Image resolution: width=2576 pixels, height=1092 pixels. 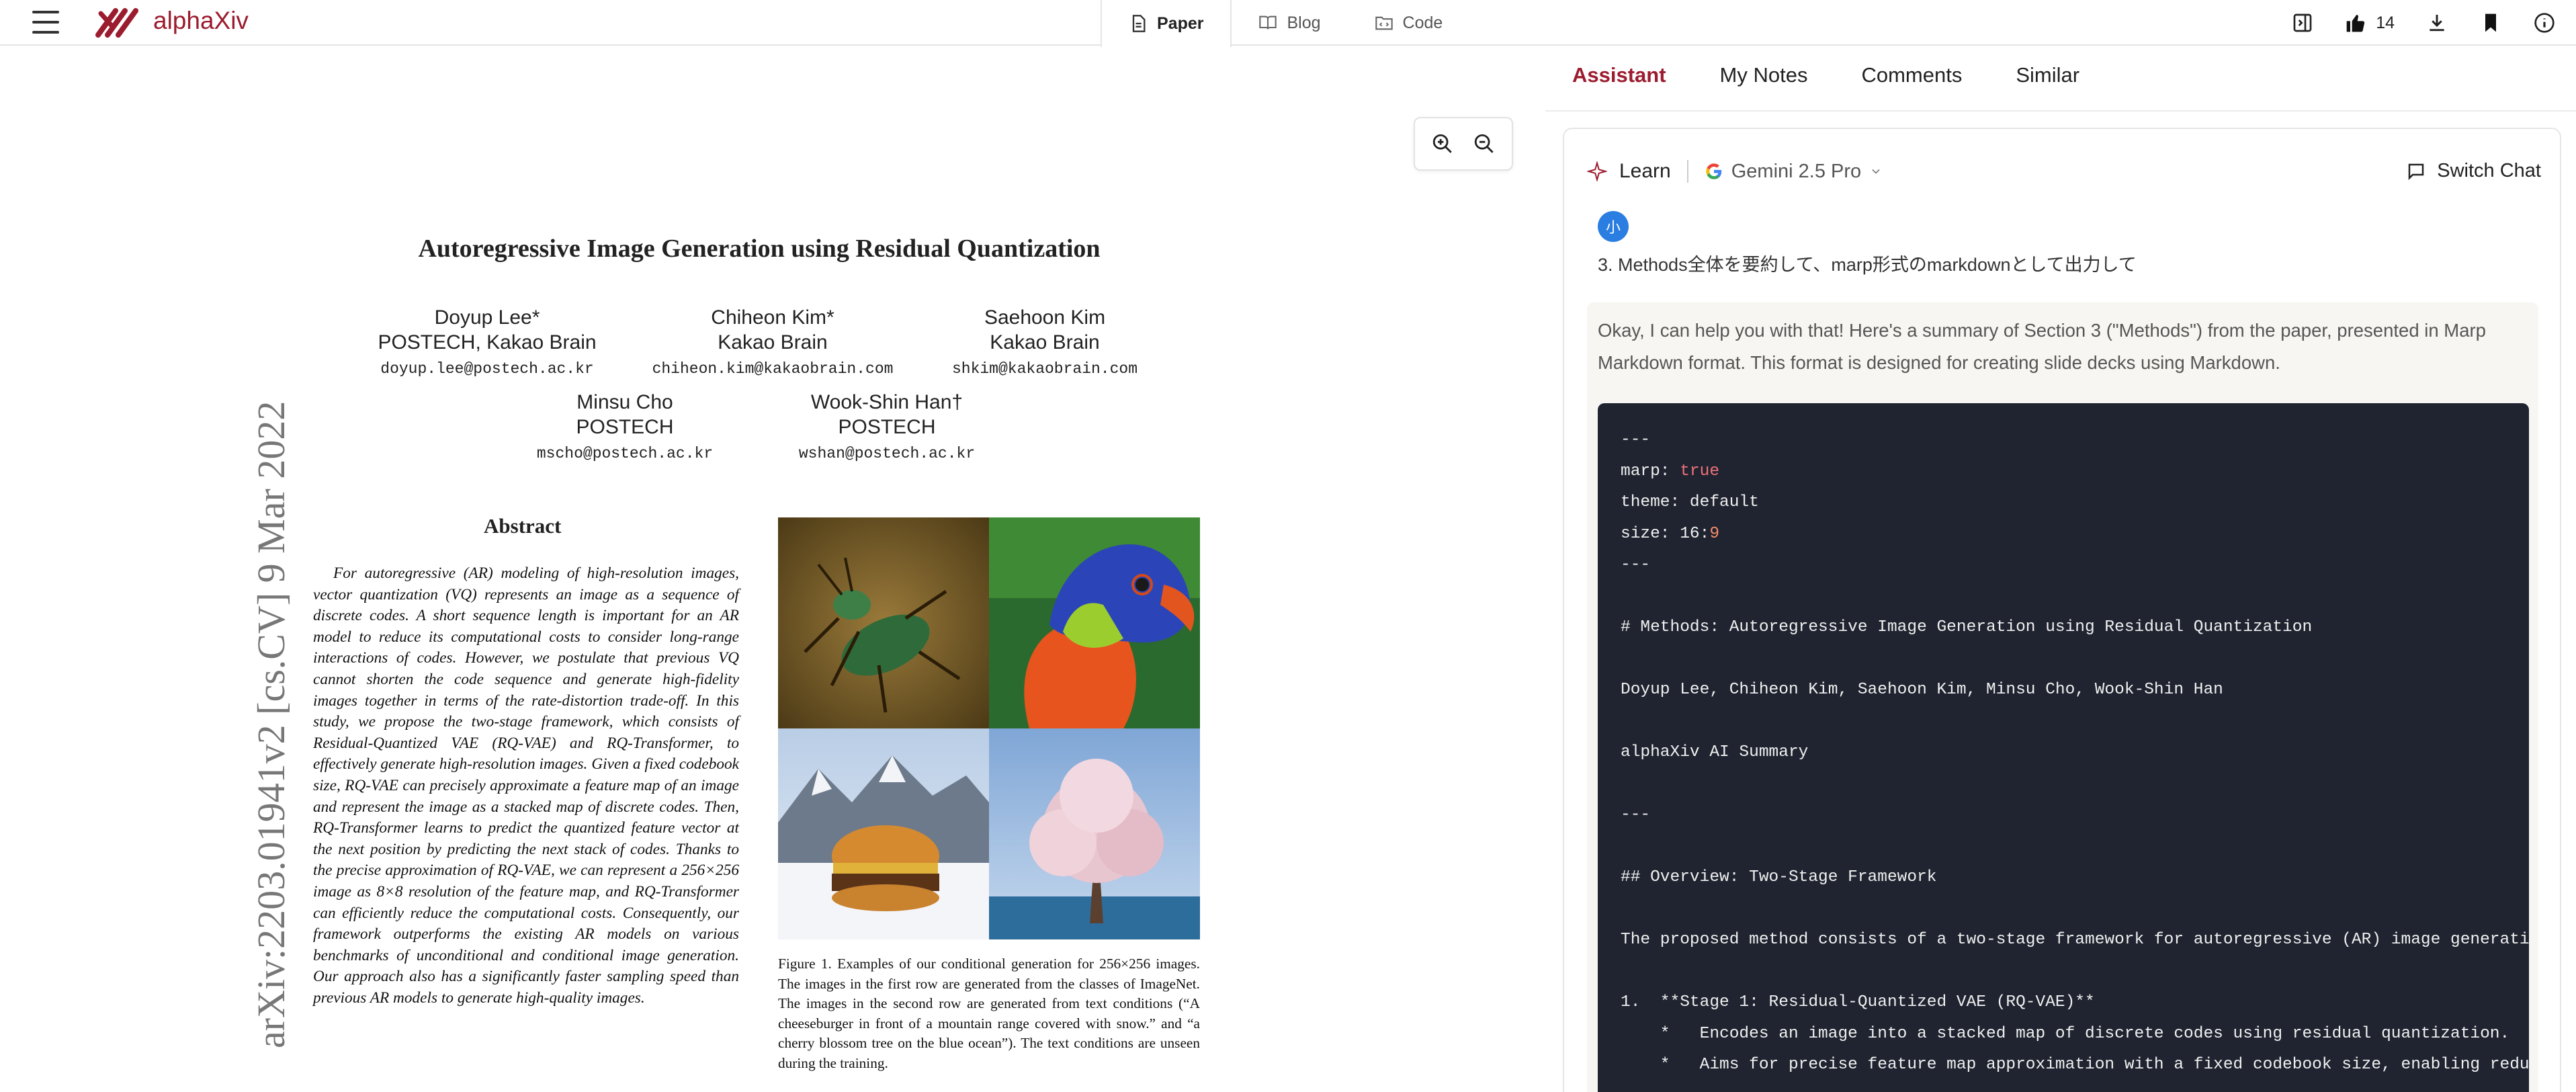 I want to click on zoom-controls, so click(x=1463, y=144).